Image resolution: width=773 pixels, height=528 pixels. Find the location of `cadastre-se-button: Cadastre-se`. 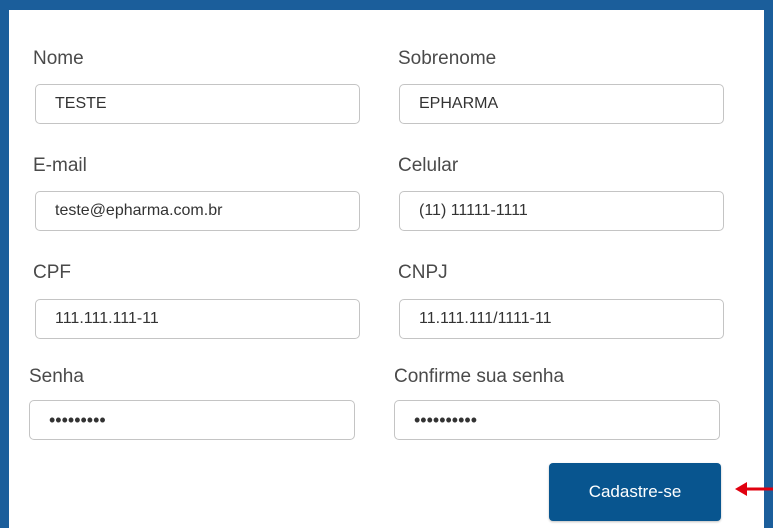

cadastre-se-button: Cadastre-se is located at coordinates (635, 492).